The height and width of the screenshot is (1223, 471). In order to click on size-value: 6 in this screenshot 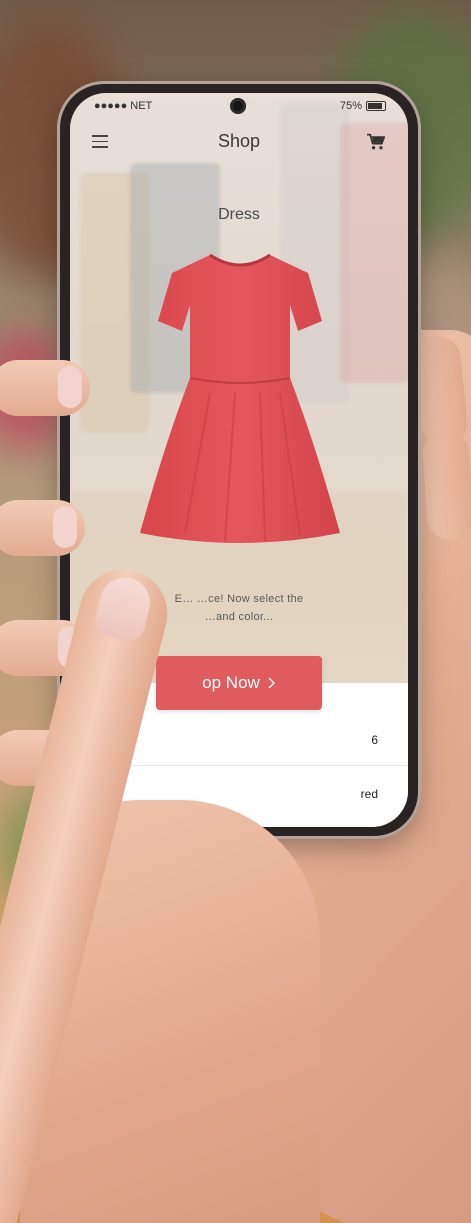, I will do `click(374, 740)`.